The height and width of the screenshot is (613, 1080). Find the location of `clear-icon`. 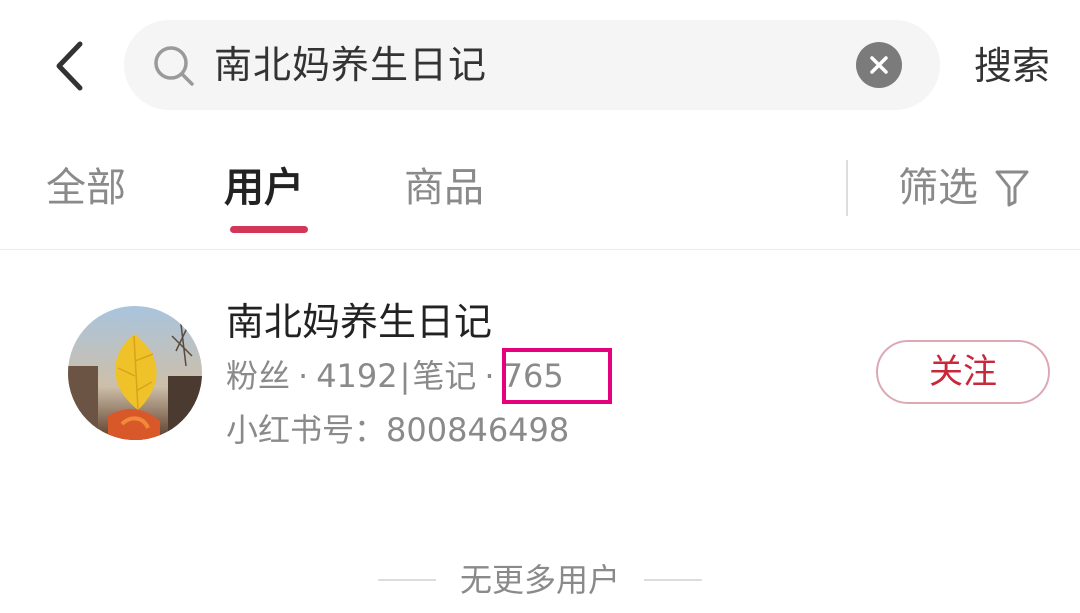

clear-icon is located at coordinates (879, 65).